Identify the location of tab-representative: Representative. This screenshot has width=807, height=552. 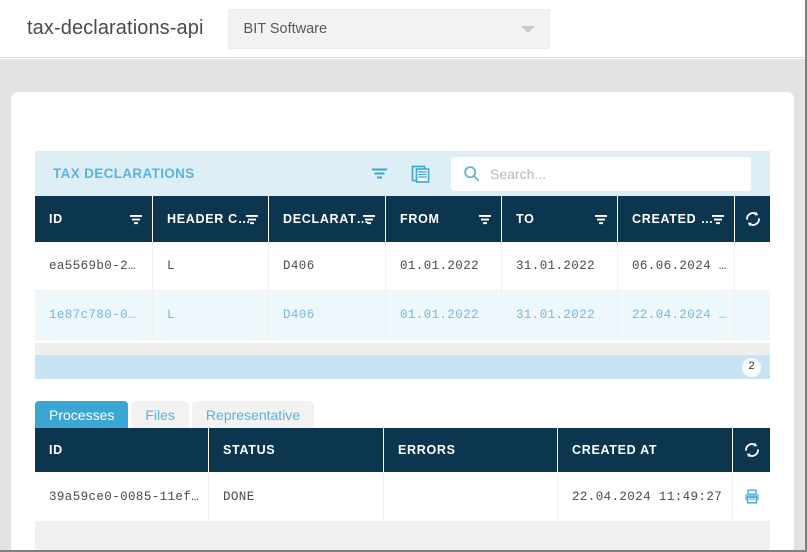
(253, 414).